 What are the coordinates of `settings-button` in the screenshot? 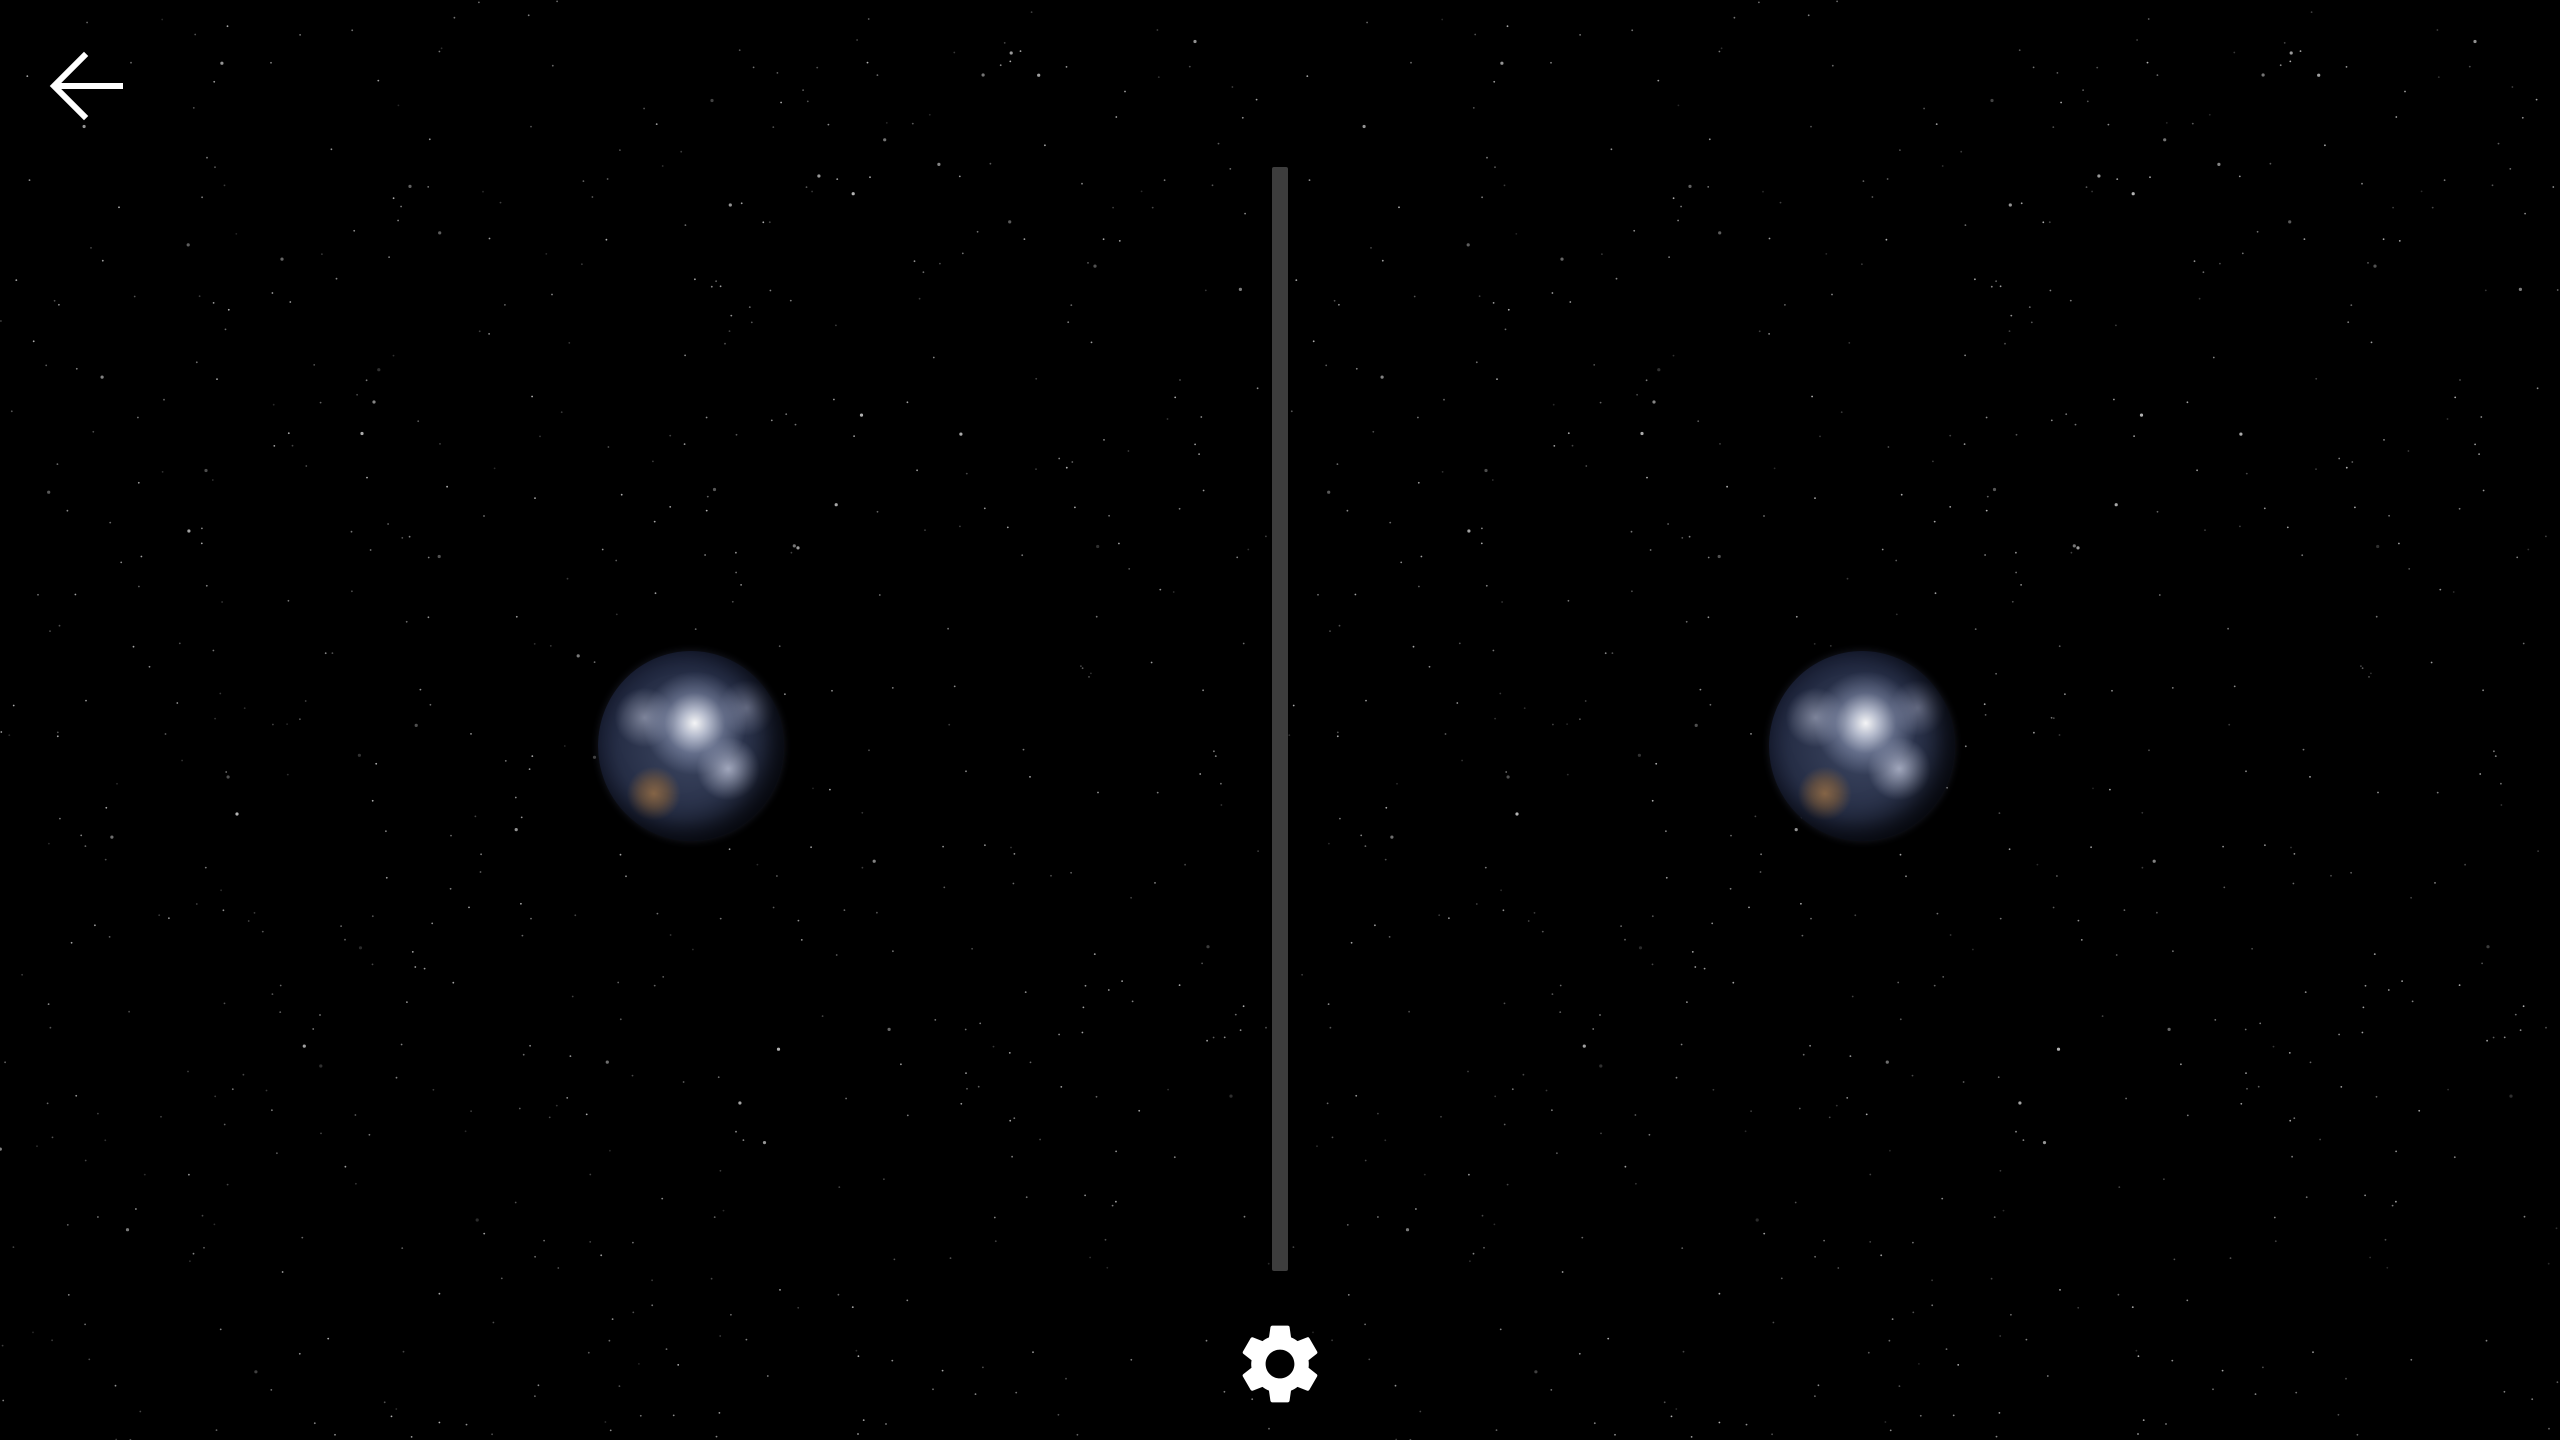 It's located at (1280, 1364).